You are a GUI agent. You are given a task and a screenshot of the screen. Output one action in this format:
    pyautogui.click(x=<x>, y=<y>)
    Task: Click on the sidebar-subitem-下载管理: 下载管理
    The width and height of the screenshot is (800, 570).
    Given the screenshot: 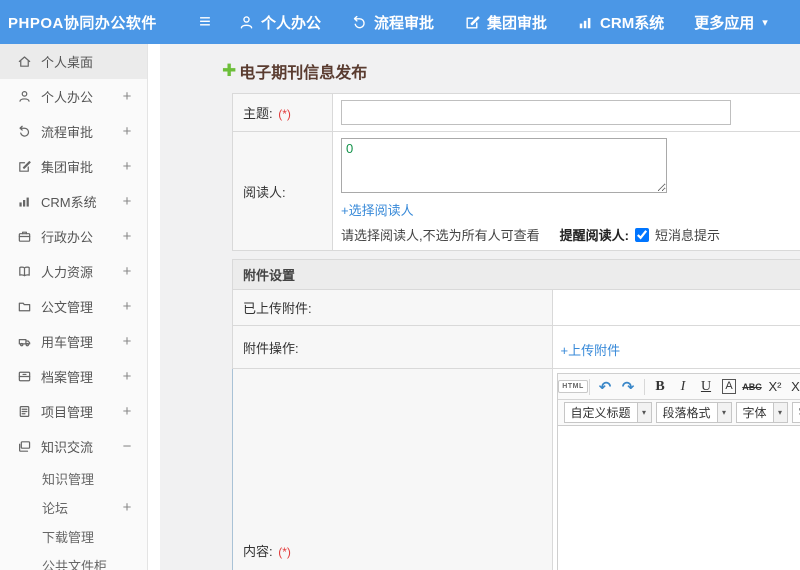 What is the action you would take?
    pyautogui.click(x=73, y=536)
    